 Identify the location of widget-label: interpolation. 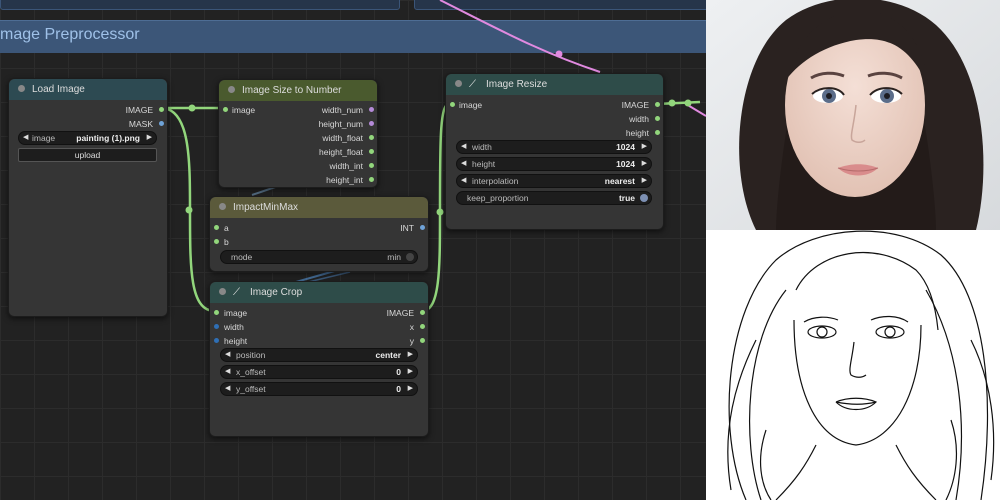
(495, 181).